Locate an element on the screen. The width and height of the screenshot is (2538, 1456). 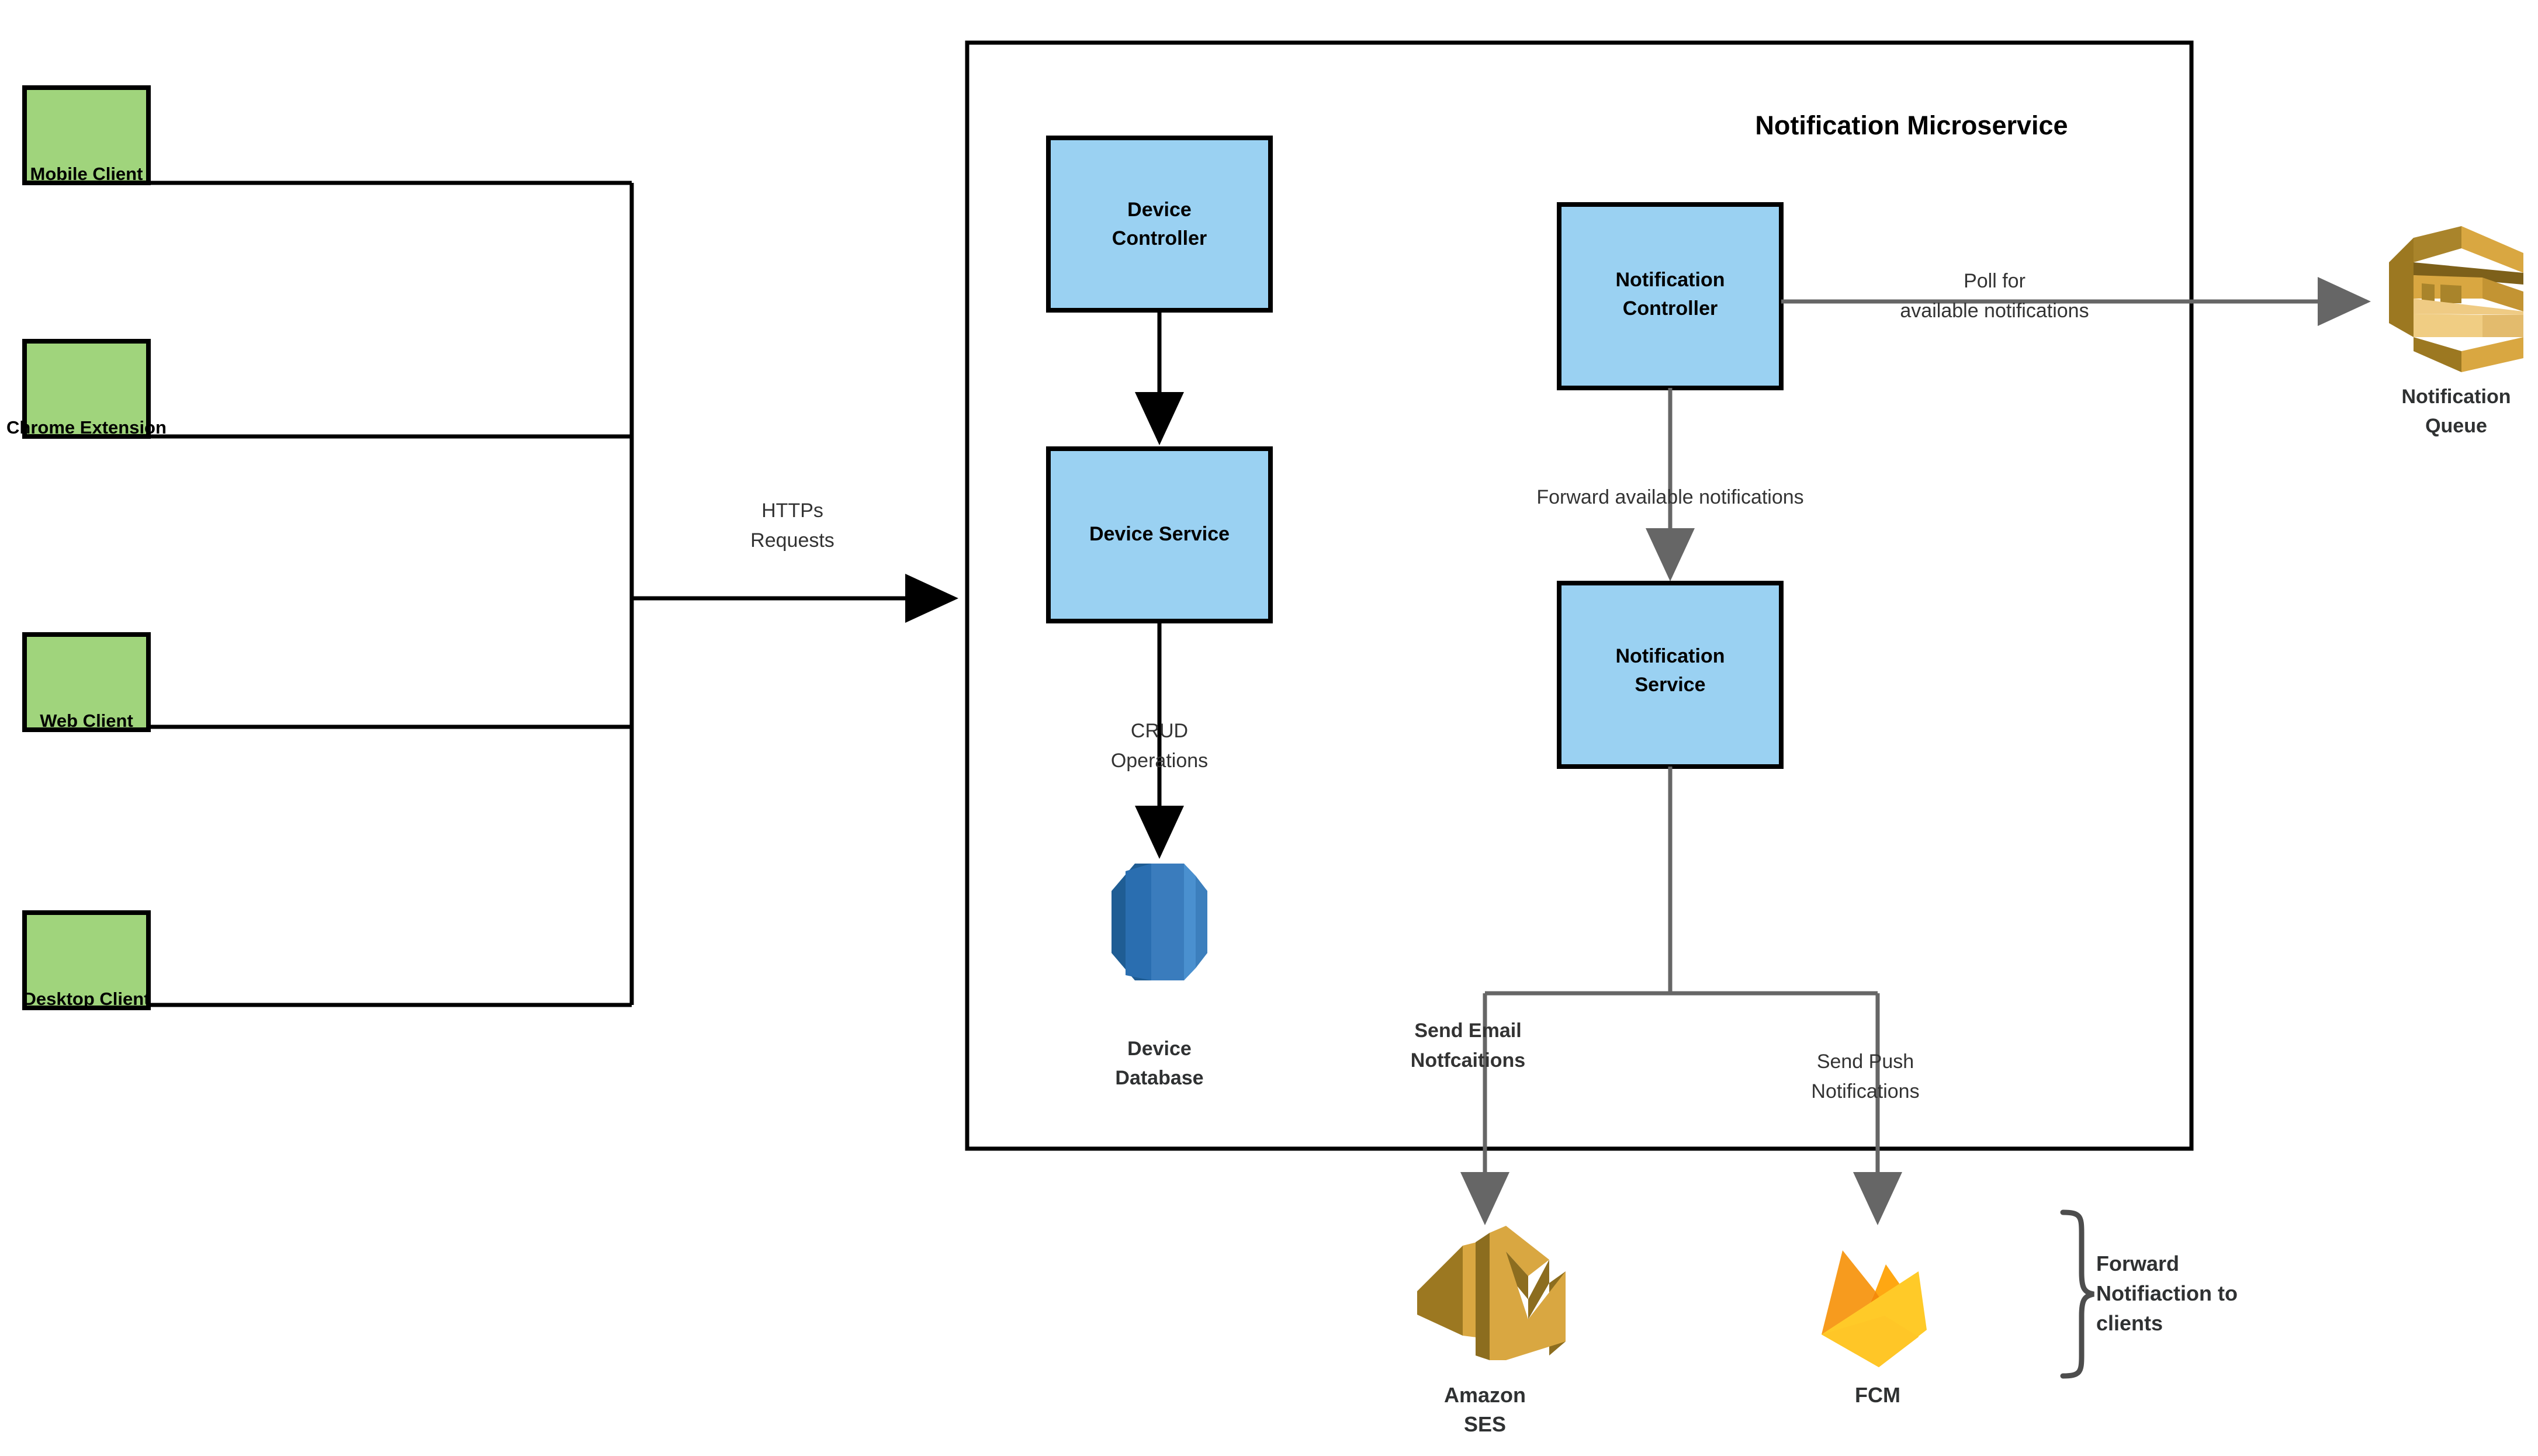
service-box-device-service: Device Service is located at coordinates (1159, 534).